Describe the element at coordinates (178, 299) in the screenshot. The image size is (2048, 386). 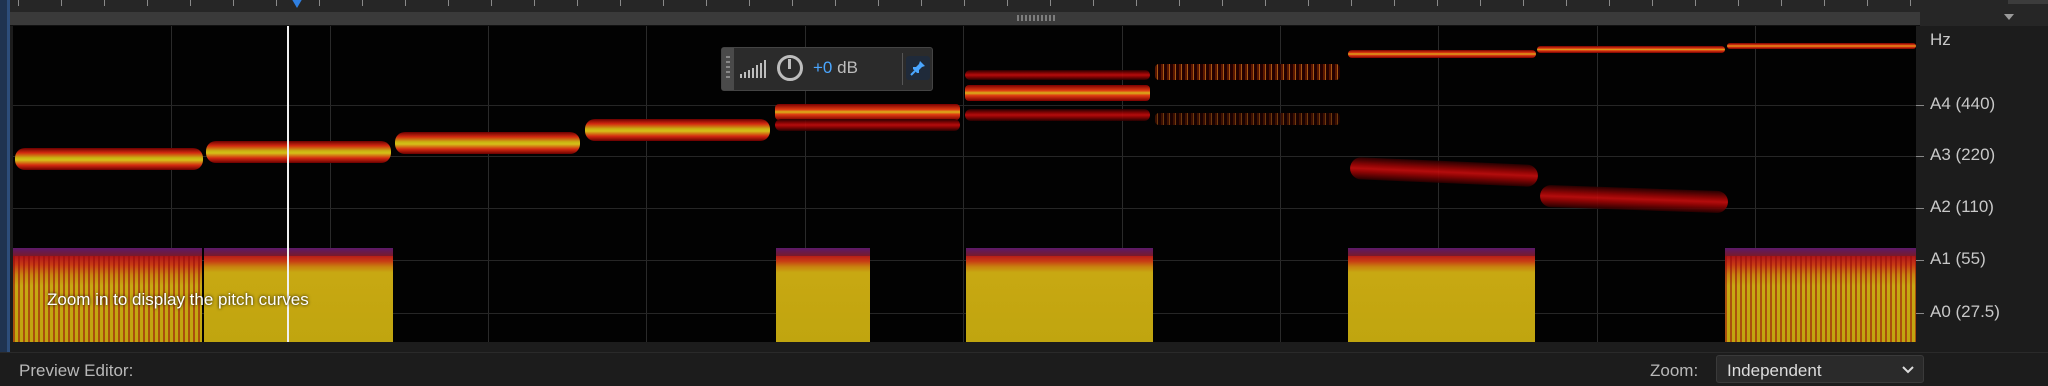
I see `pitch-curves-message: Zoom in to display the pitch curves` at that location.